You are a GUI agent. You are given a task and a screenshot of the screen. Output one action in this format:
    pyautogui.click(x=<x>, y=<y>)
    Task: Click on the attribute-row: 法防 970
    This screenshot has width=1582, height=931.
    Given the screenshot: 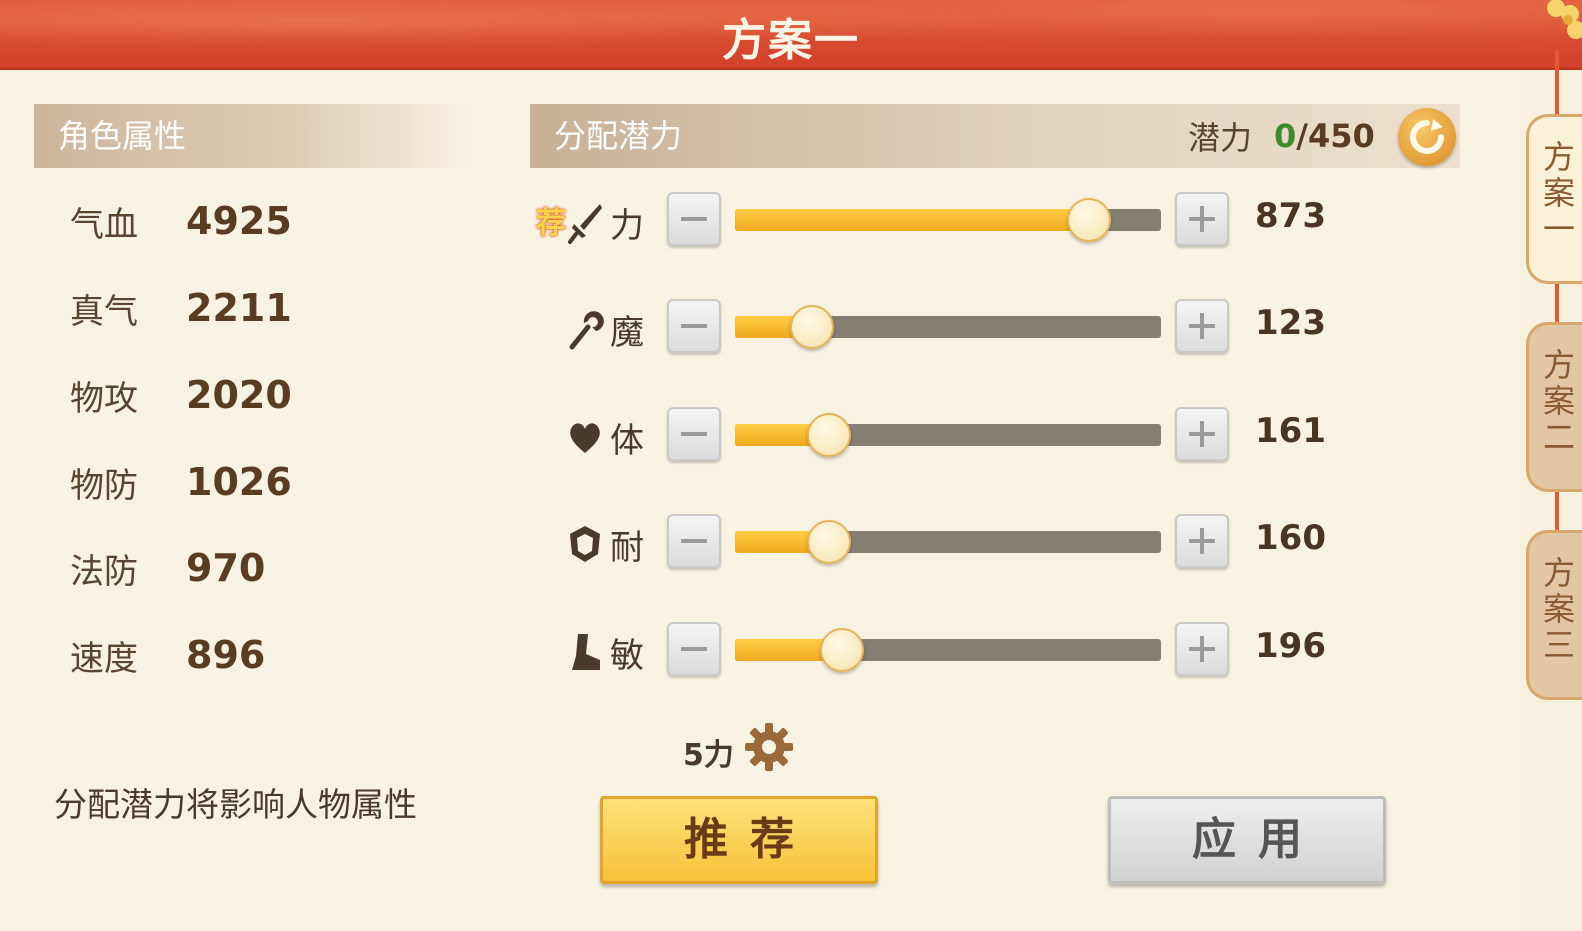 What is the action you would take?
    pyautogui.click(x=167, y=568)
    